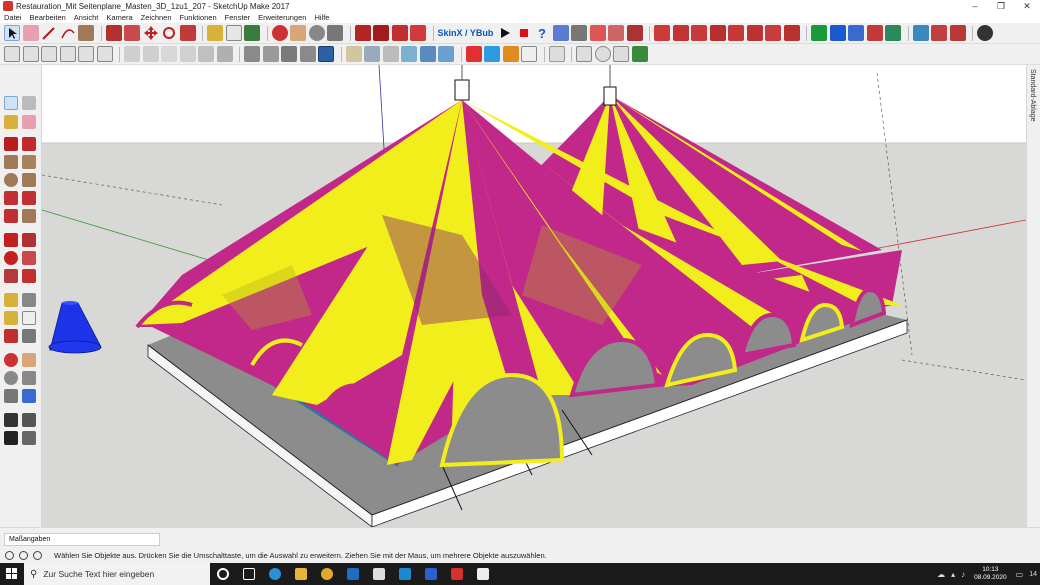 The width and height of the screenshot is (1040, 585). I want to click on skinx-ybub-label: SkinX / YBub, so click(466, 33).